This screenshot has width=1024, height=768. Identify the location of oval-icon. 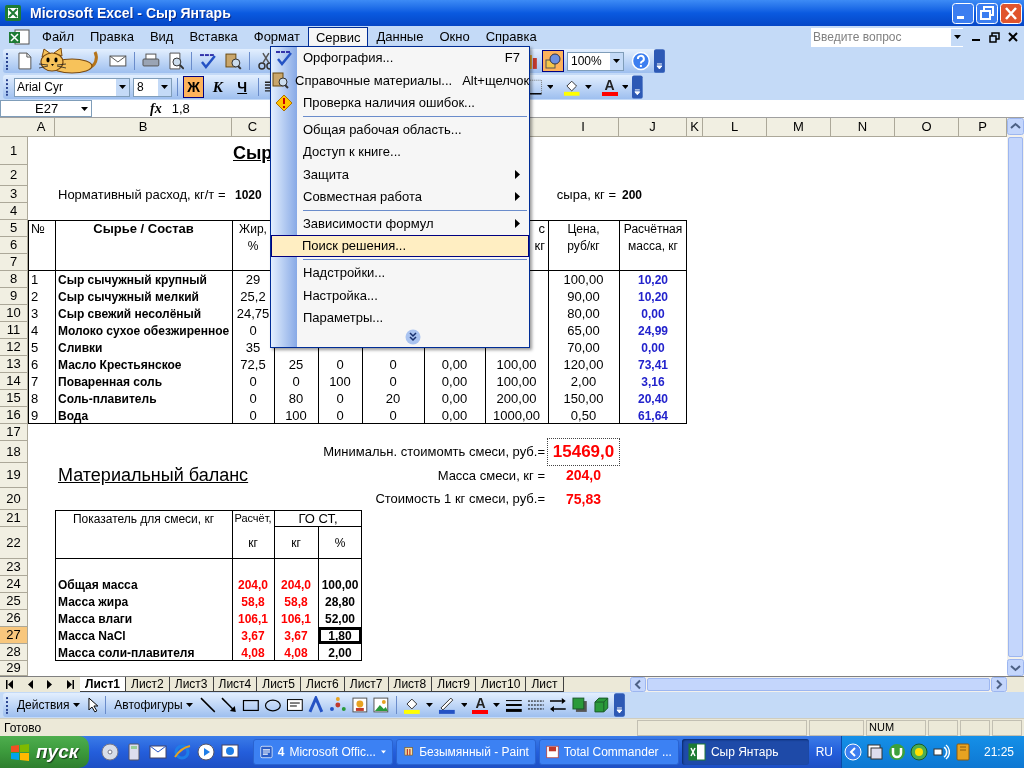
(272, 705).